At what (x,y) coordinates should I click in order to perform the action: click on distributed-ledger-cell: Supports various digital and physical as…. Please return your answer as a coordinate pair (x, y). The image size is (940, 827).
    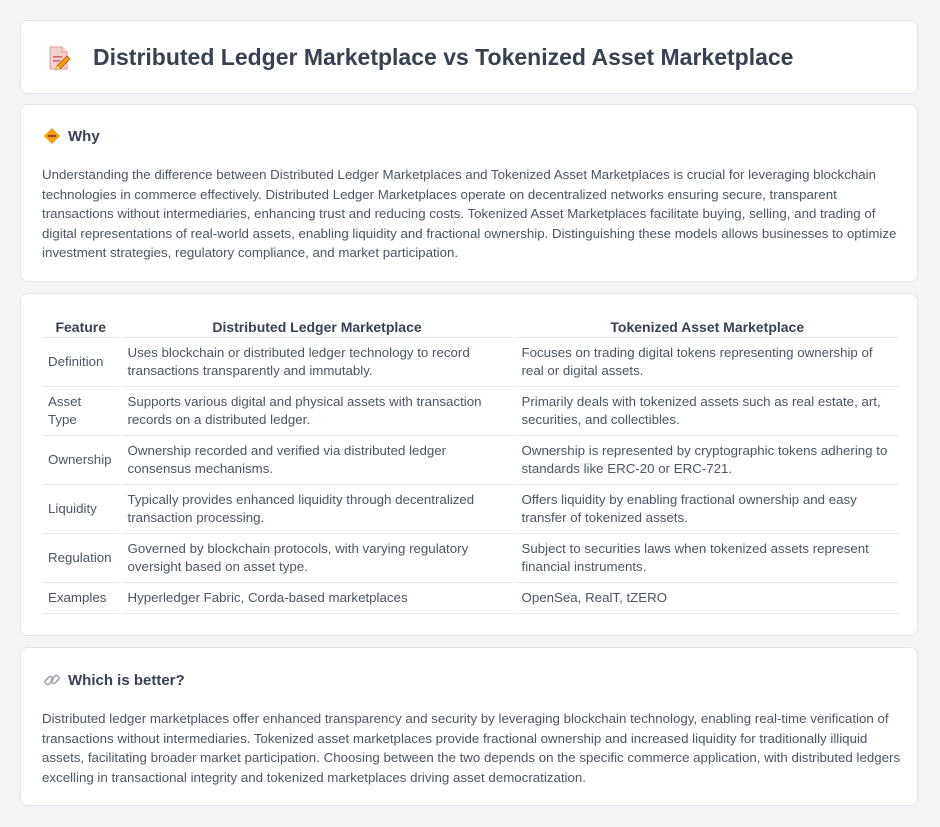
    Looking at the image, I should click on (316, 411).